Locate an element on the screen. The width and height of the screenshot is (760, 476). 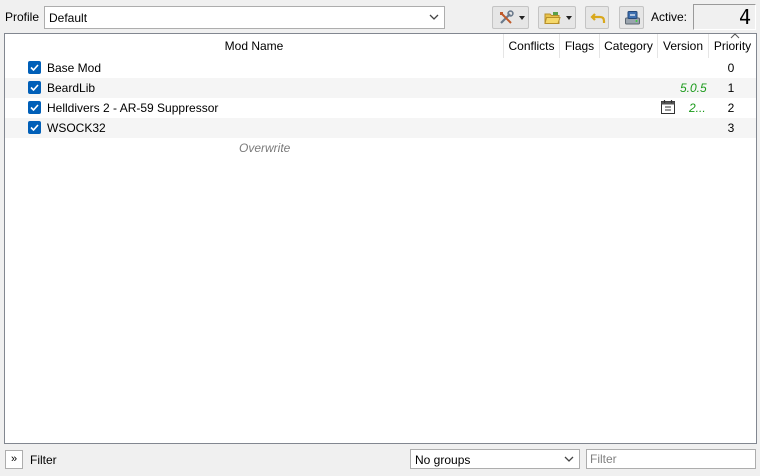
column-header-mod-name: Mod Name is located at coordinates (254, 46).